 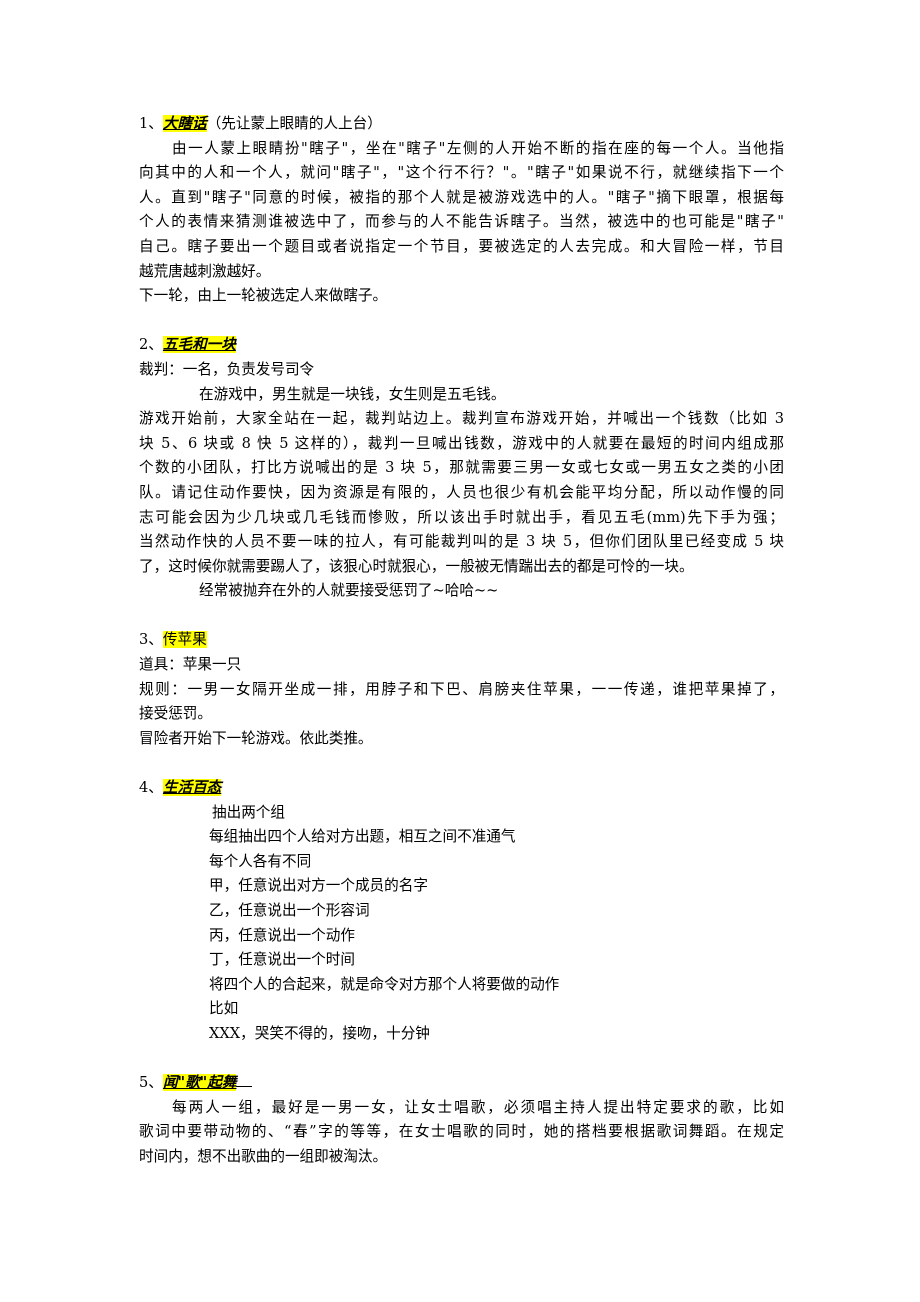 I want to click on section-title: 大瞎话, so click(x=184, y=123).